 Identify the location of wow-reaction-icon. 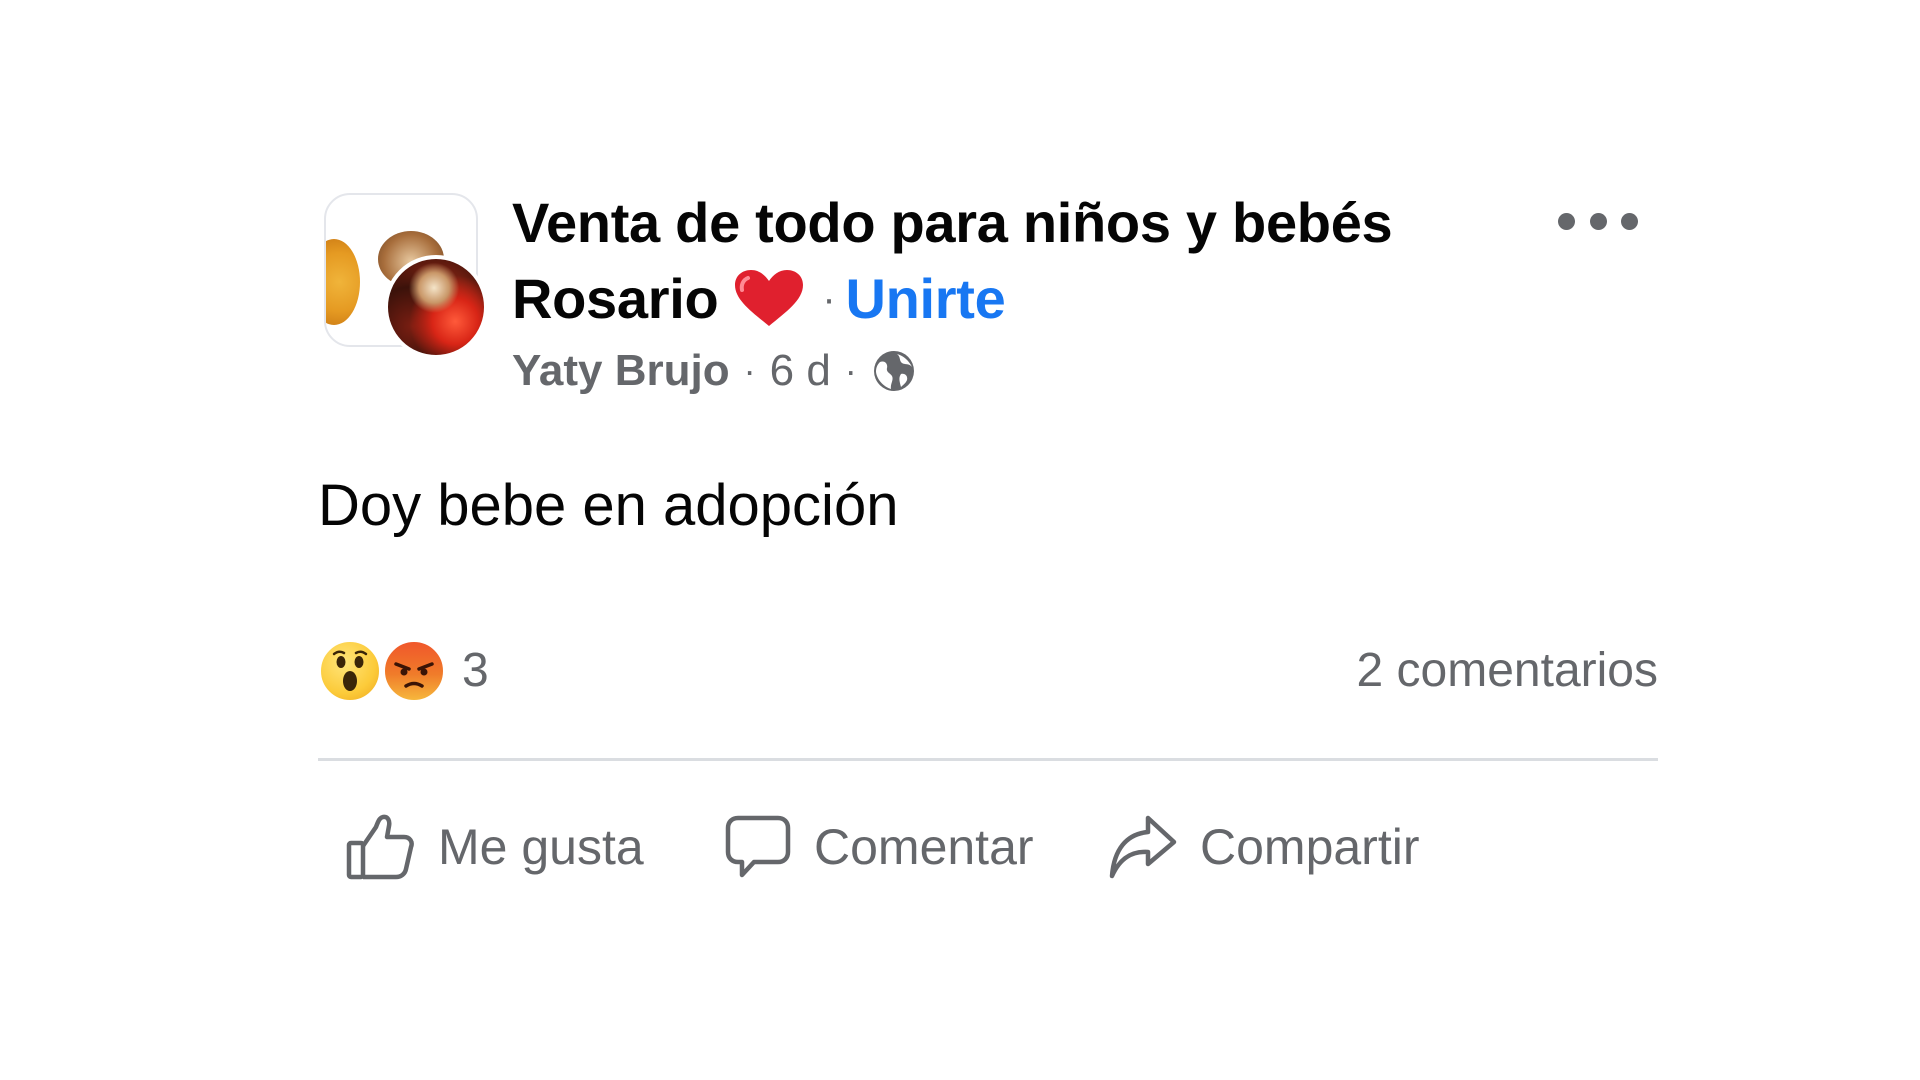
(350, 671).